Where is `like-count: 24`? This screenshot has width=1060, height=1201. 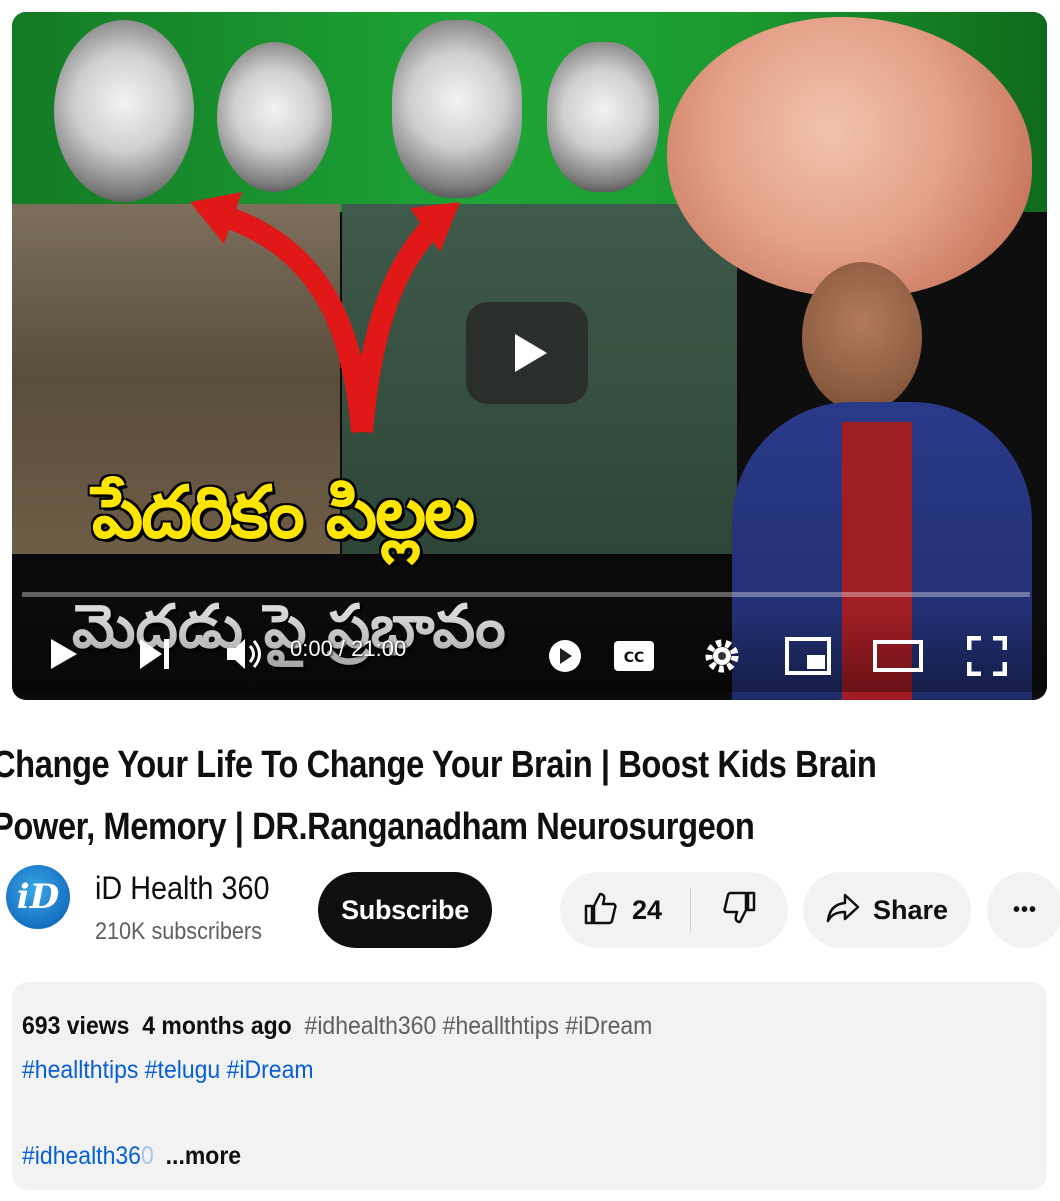 like-count: 24 is located at coordinates (647, 909).